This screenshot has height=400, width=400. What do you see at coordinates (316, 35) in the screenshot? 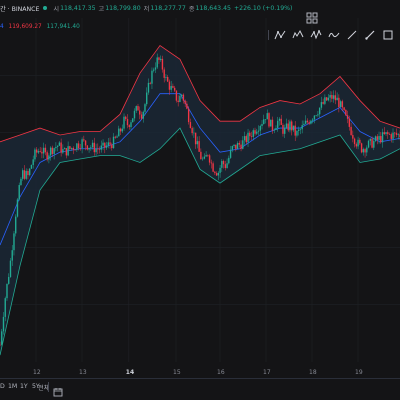
I see `zigzag-icon` at bounding box center [316, 35].